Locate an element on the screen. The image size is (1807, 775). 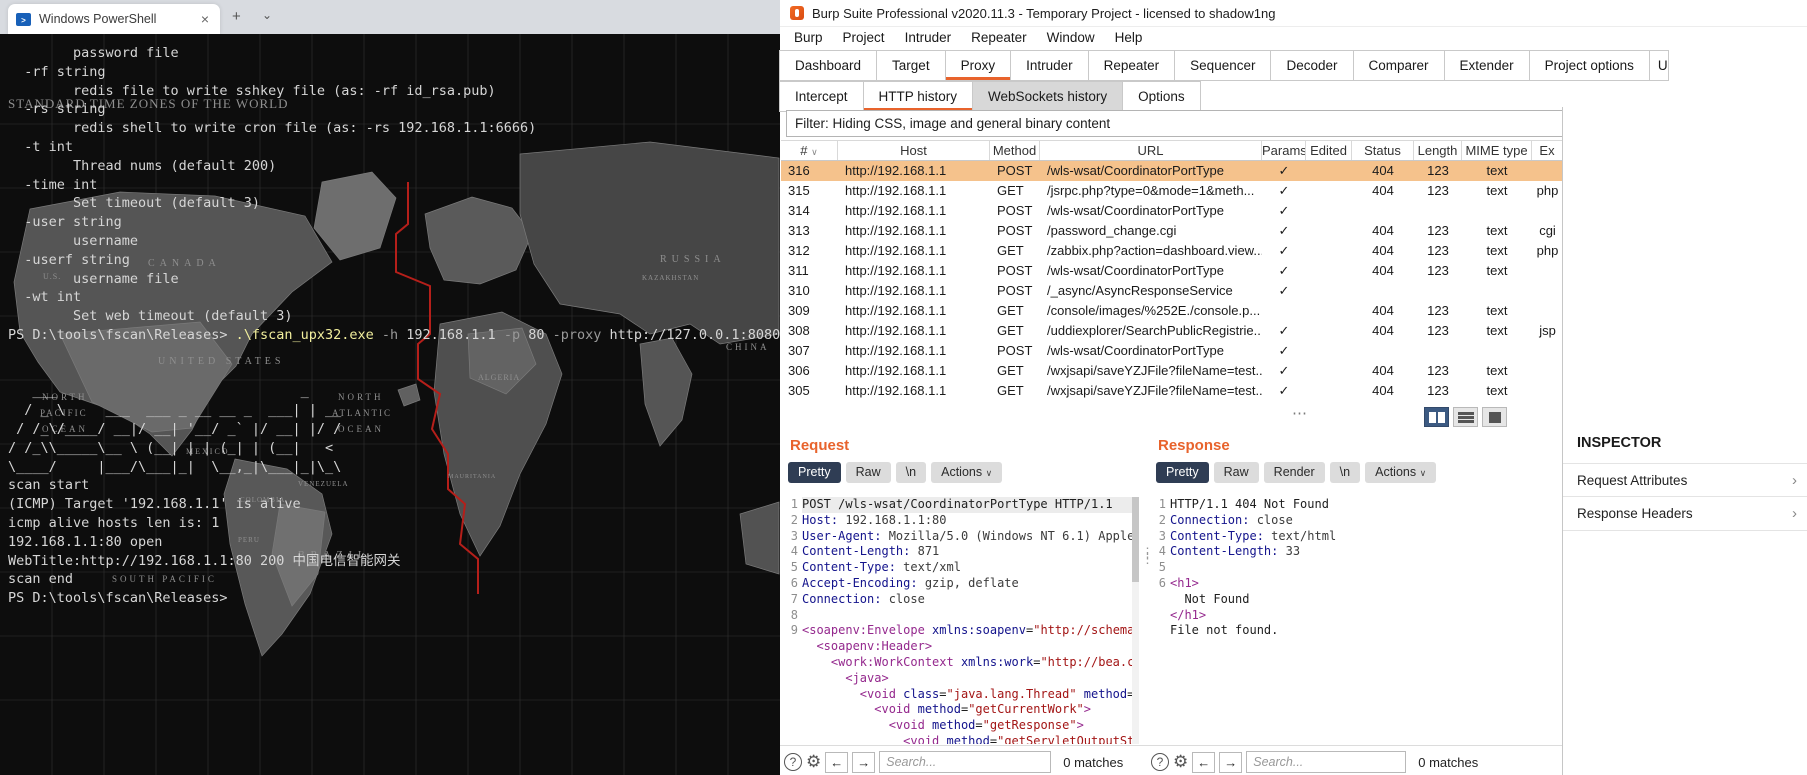
menu-project: Project is located at coordinates (864, 38).